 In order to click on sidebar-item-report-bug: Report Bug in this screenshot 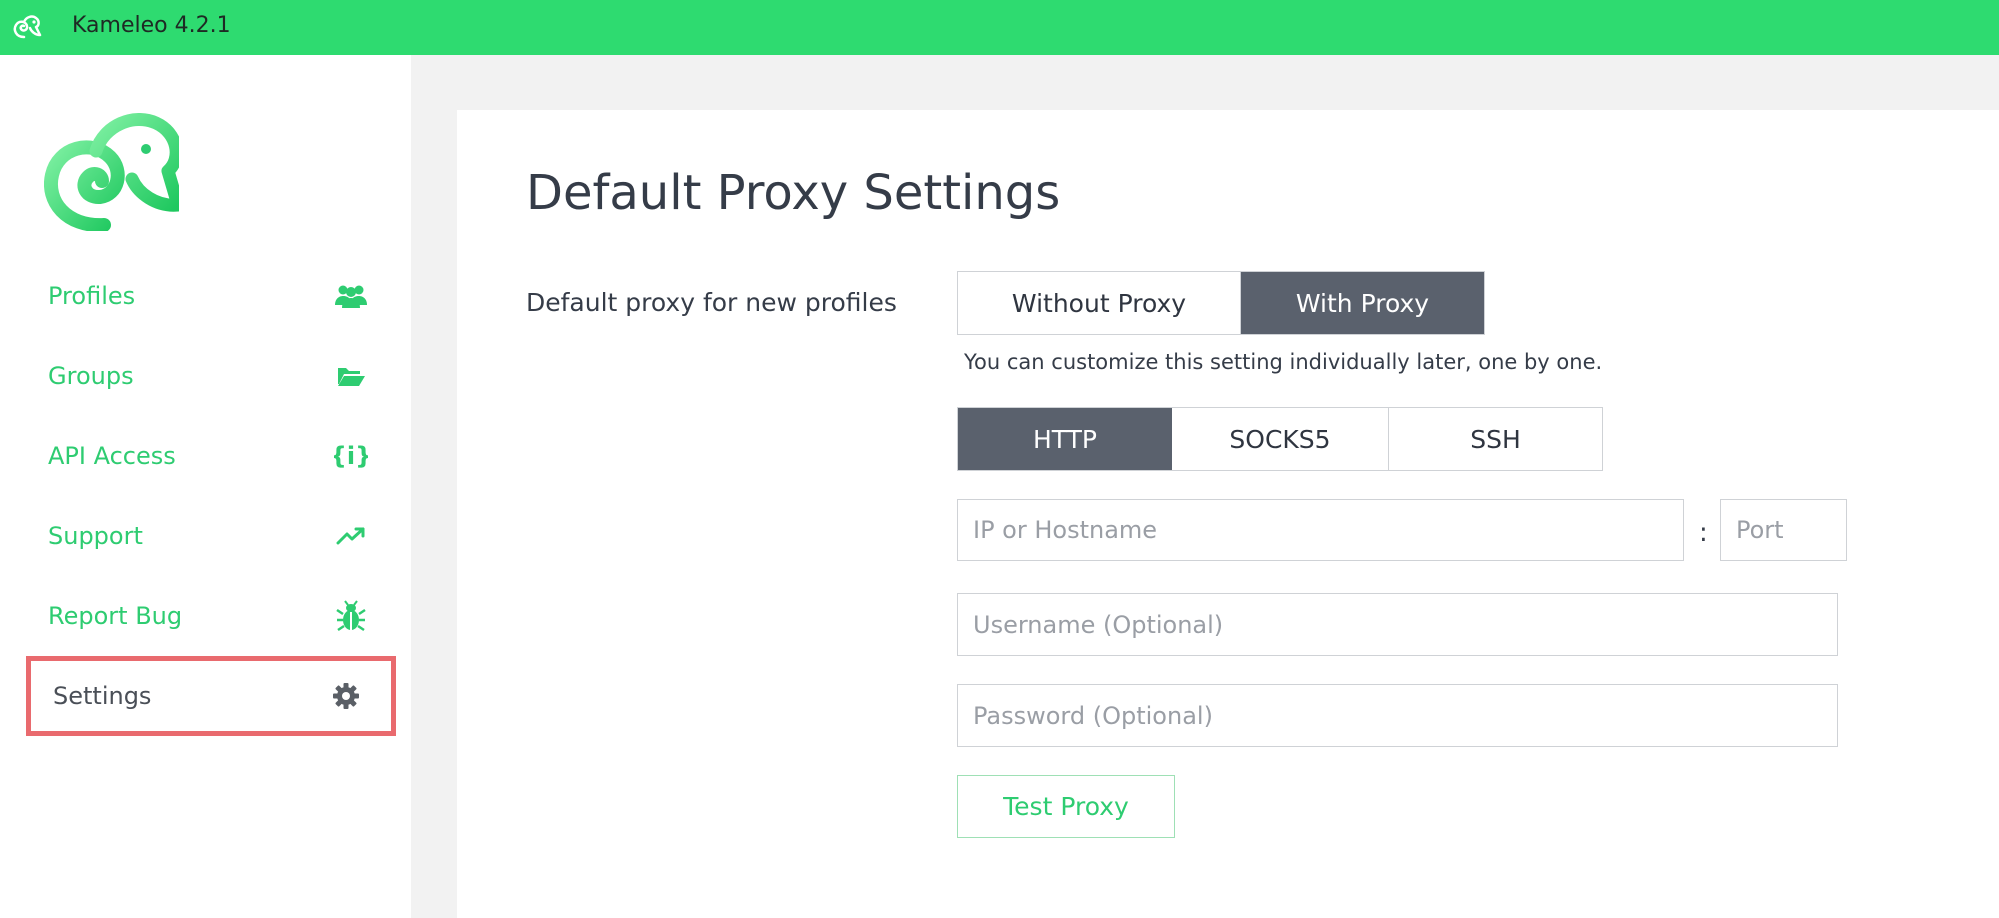, I will do `click(211, 616)`.